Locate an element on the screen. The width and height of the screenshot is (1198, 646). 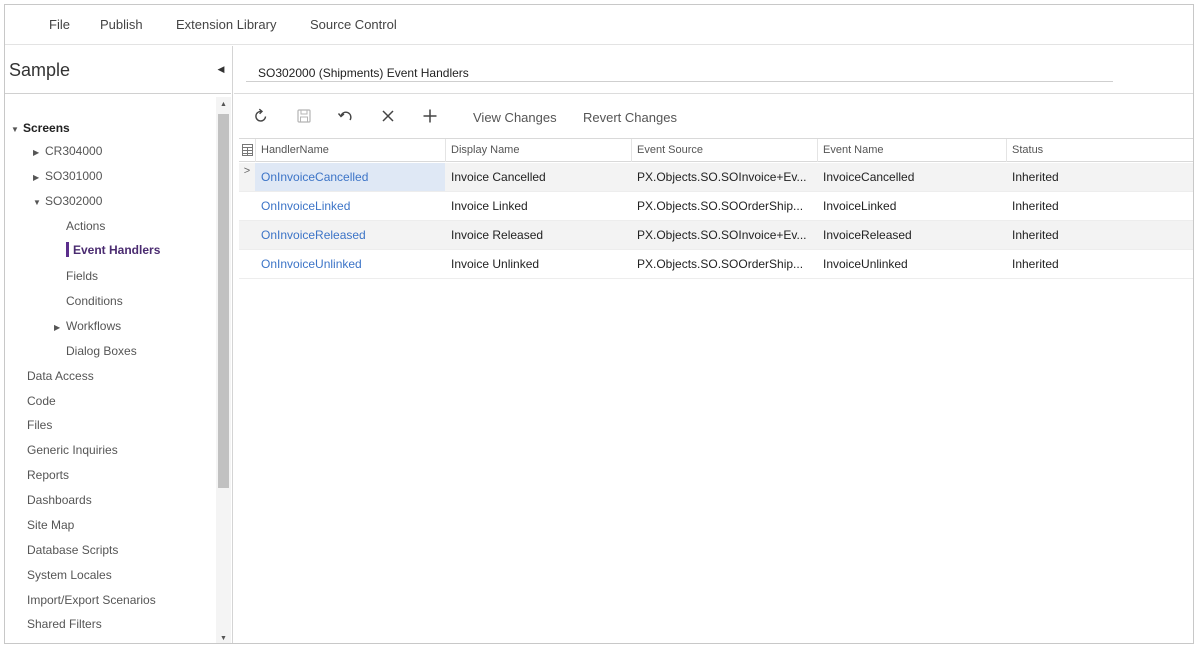
tree-node-reports: Reports is located at coordinates (48, 475).